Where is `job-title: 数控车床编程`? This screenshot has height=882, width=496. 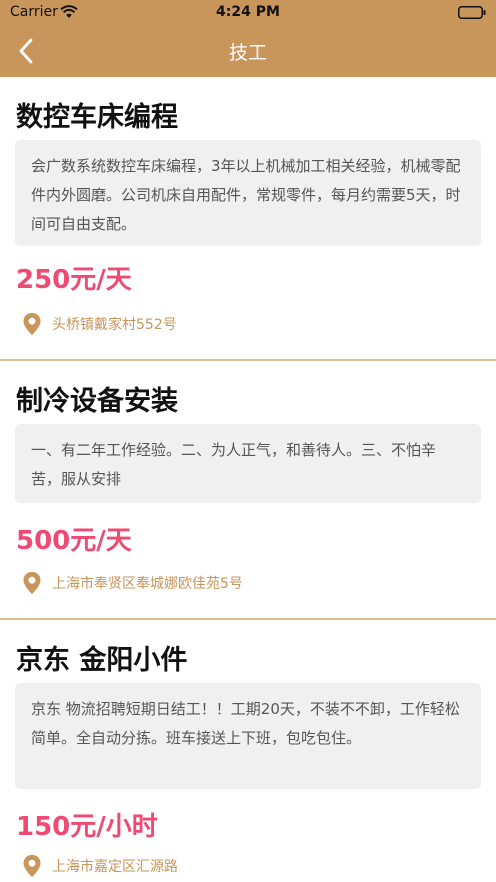 job-title: 数控车床编程 is located at coordinates (97, 114).